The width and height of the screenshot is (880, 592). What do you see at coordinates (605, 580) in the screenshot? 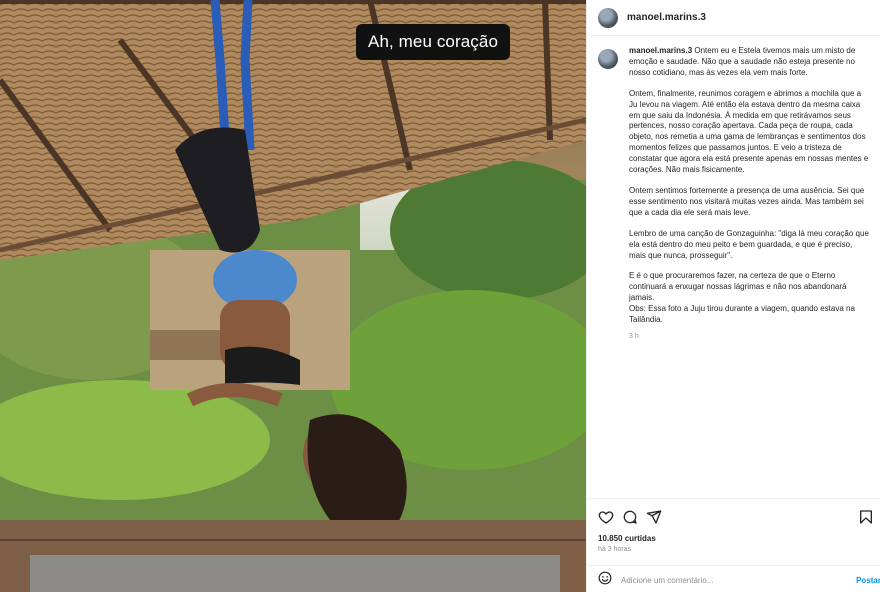
I see `emoji-icon` at bounding box center [605, 580].